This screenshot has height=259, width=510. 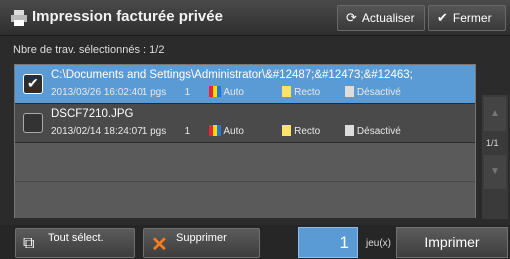 What do you see at coordinates (19, 18) in the screenshot?
I see `printer-icon` at bounding box center [19, 18].